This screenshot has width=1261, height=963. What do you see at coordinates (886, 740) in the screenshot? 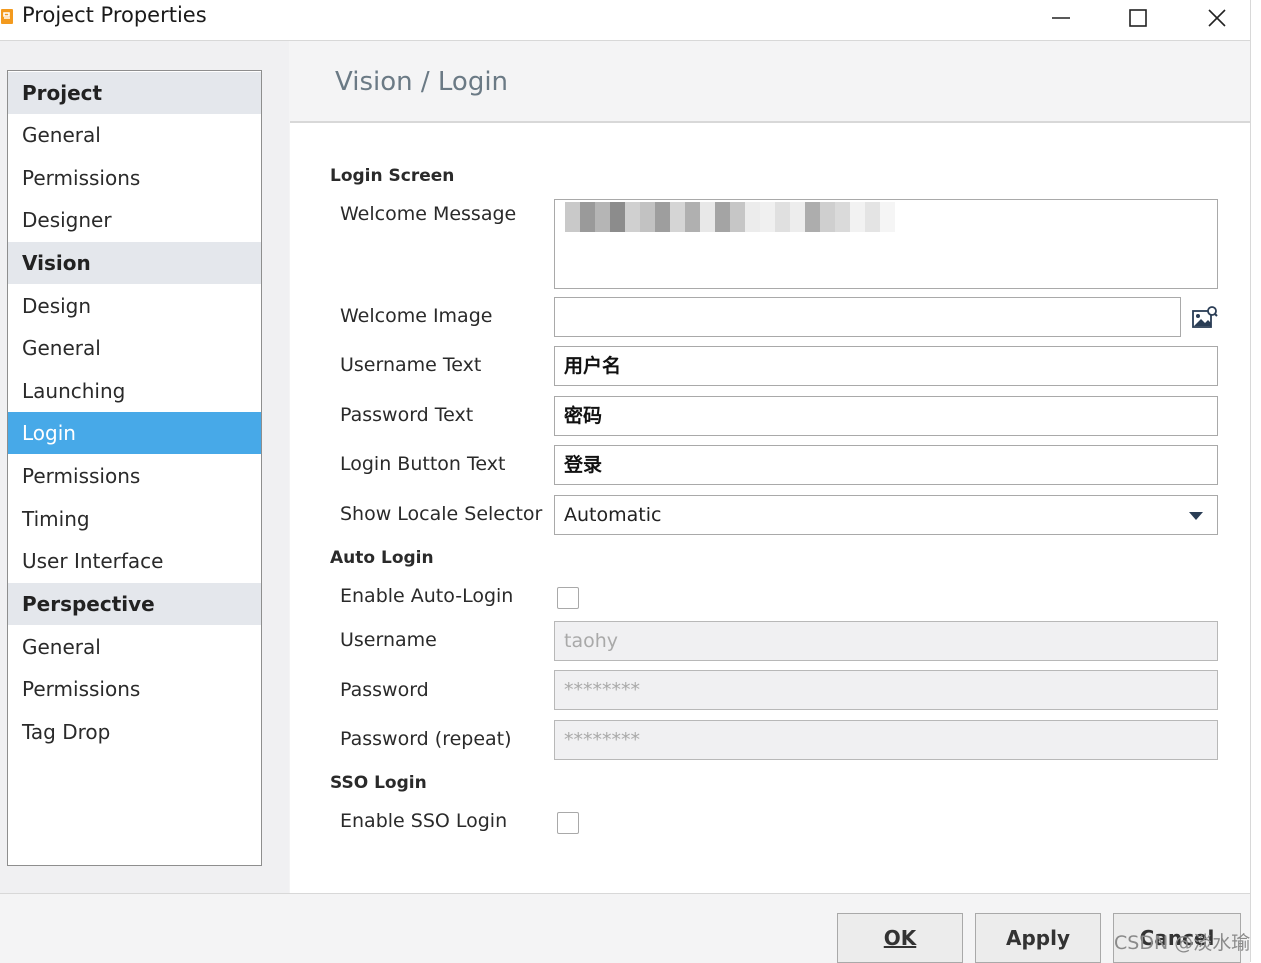
I see `auto-login-password-repeat-field: ********` at bounding box center [886, 740].